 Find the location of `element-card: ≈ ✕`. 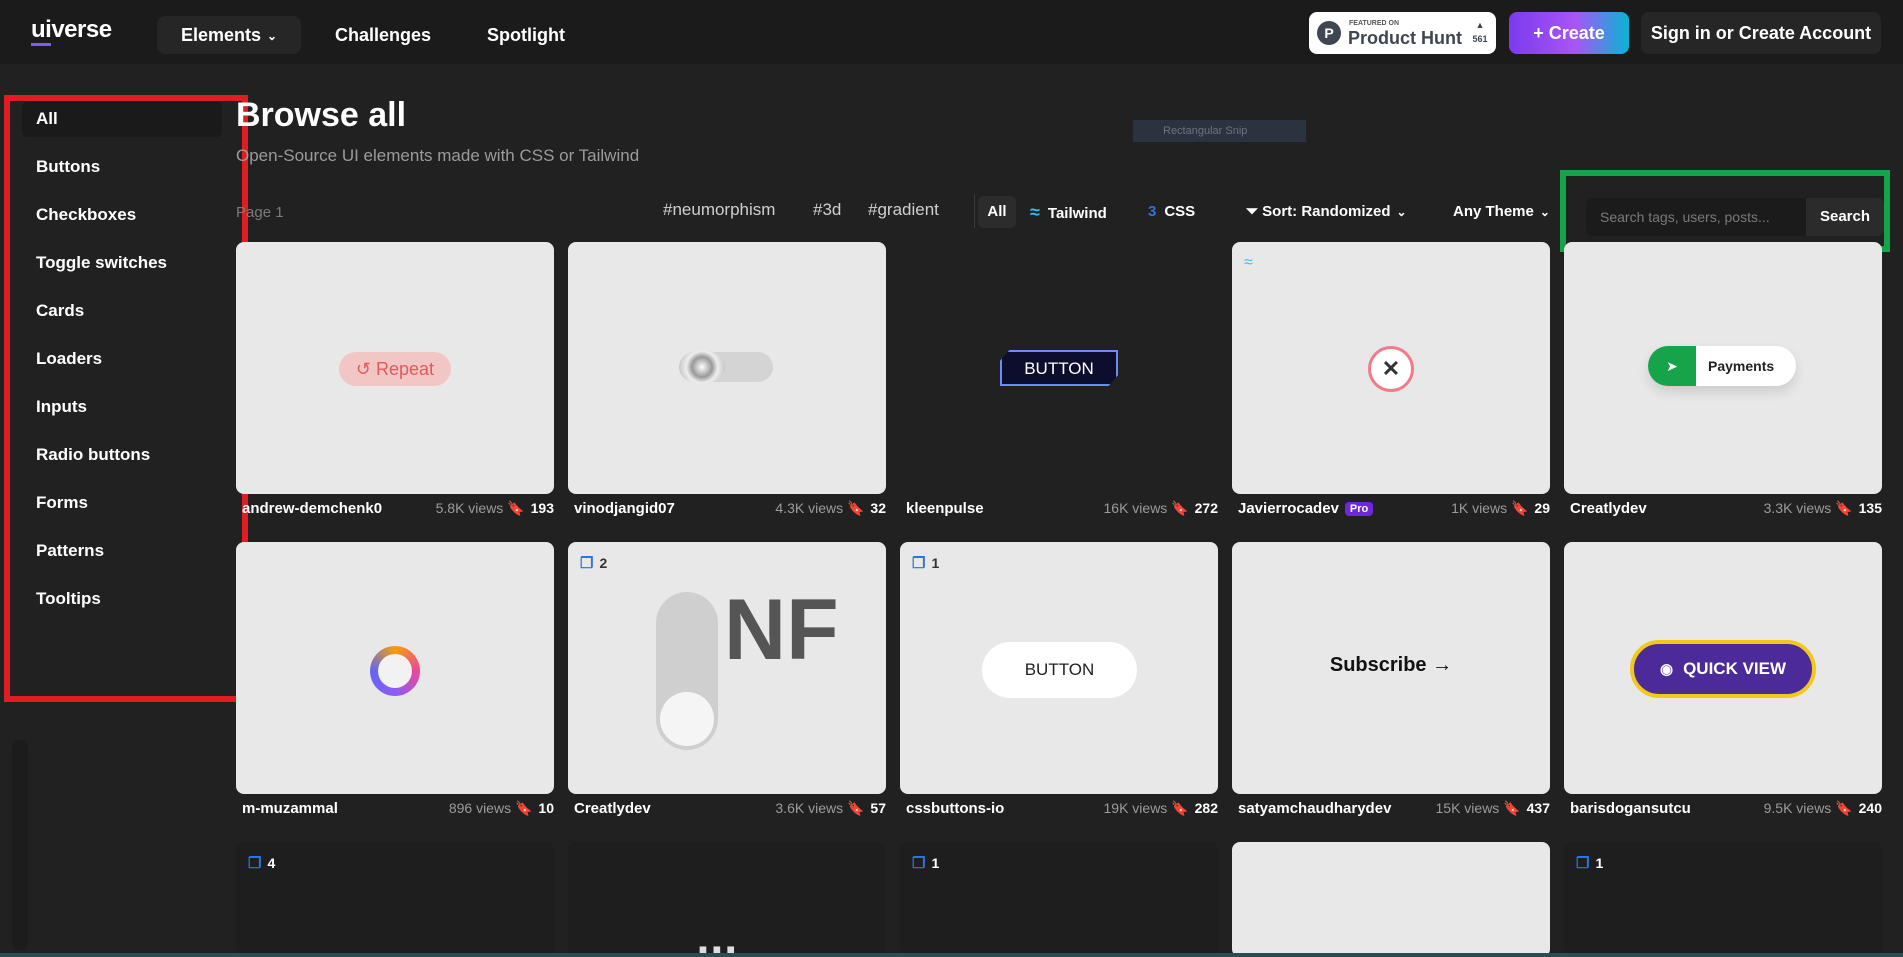

element-card: ≈ ✕ is located at coordinates (1391, 368).